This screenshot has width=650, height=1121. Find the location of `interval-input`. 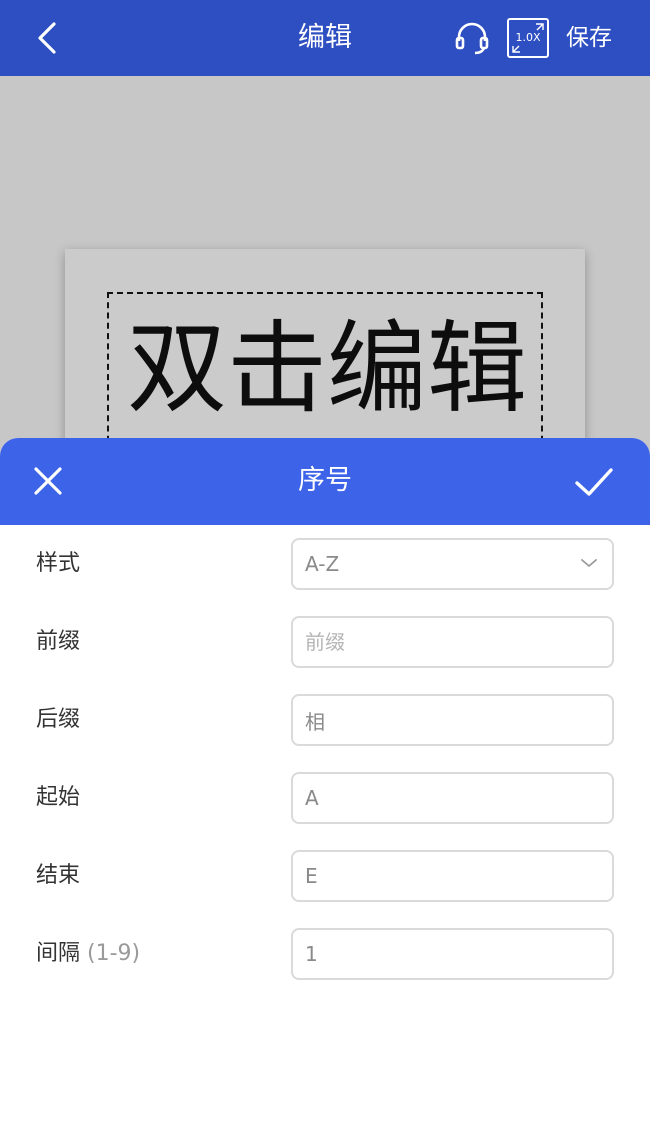

interval-input is located at coordinates (452, 954).